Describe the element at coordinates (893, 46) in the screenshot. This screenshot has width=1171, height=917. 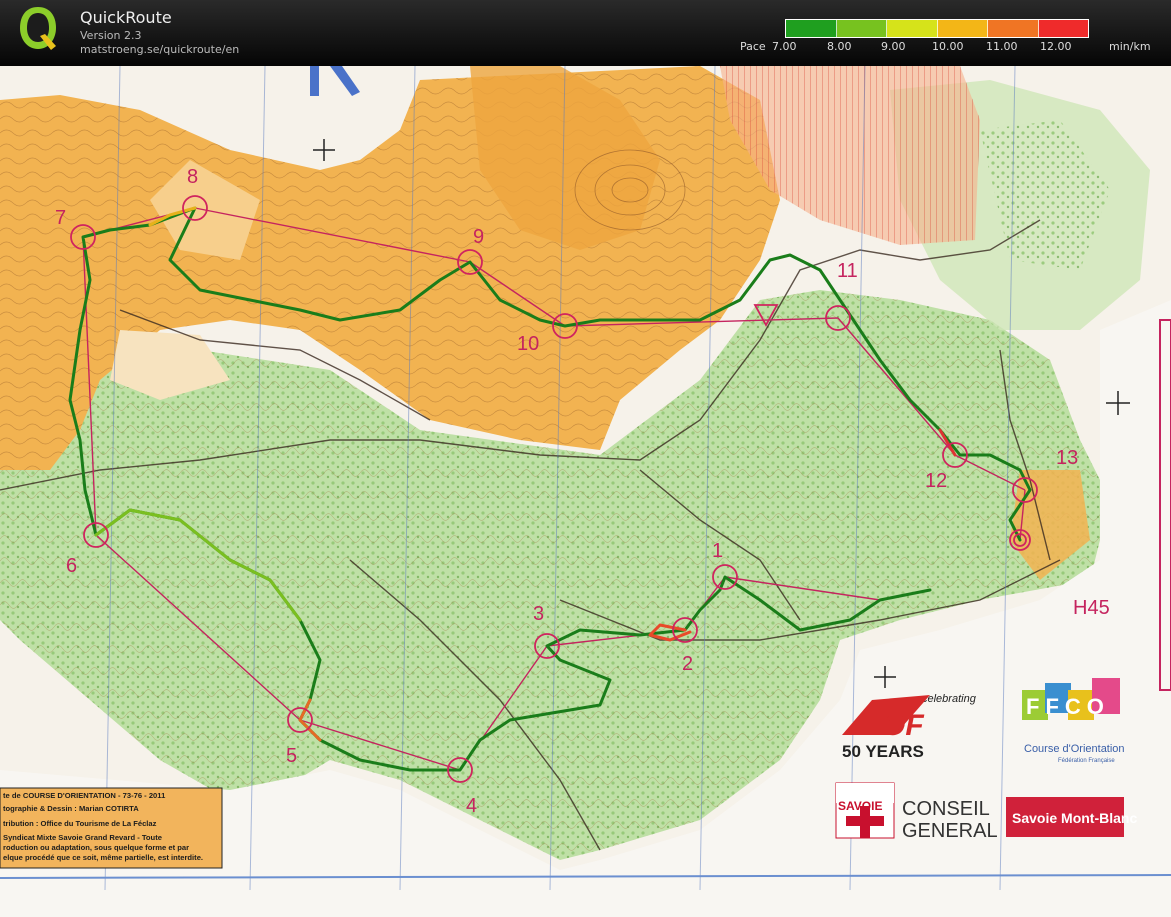
I see `pace-tick: 9.00` at that location.